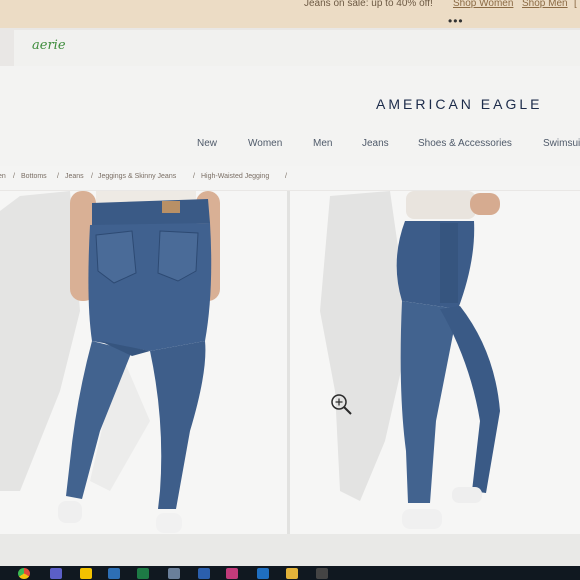 Image resolution: width=580 pixels, height=580 pixels. What do you see at coordinates (174, 573) in the screenshot?
I see `app-icon` at bounding box center [174, 573].